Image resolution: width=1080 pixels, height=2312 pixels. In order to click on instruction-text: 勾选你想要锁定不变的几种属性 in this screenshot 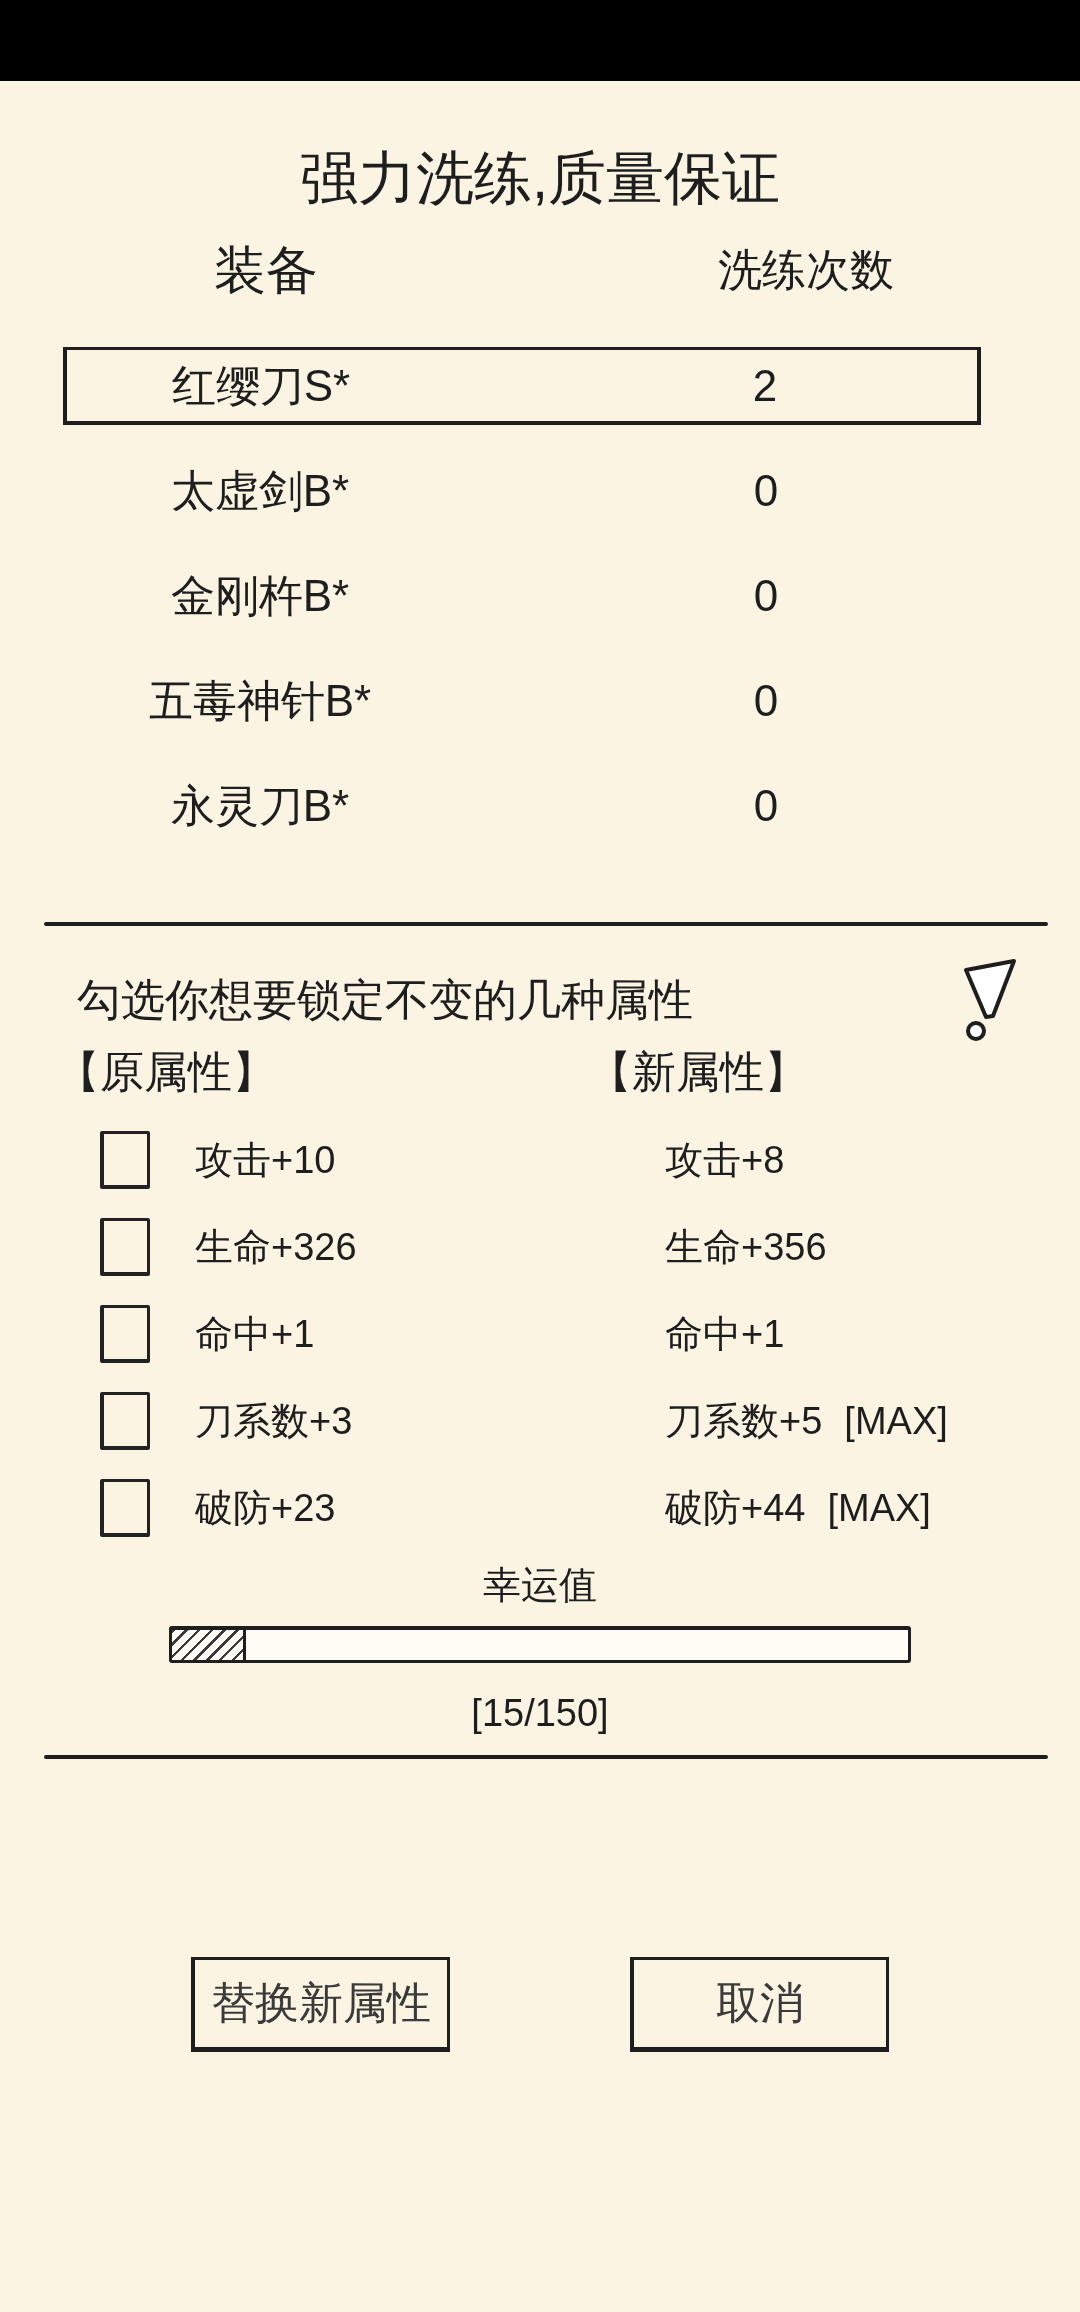, I will do `click(385, 999)`.